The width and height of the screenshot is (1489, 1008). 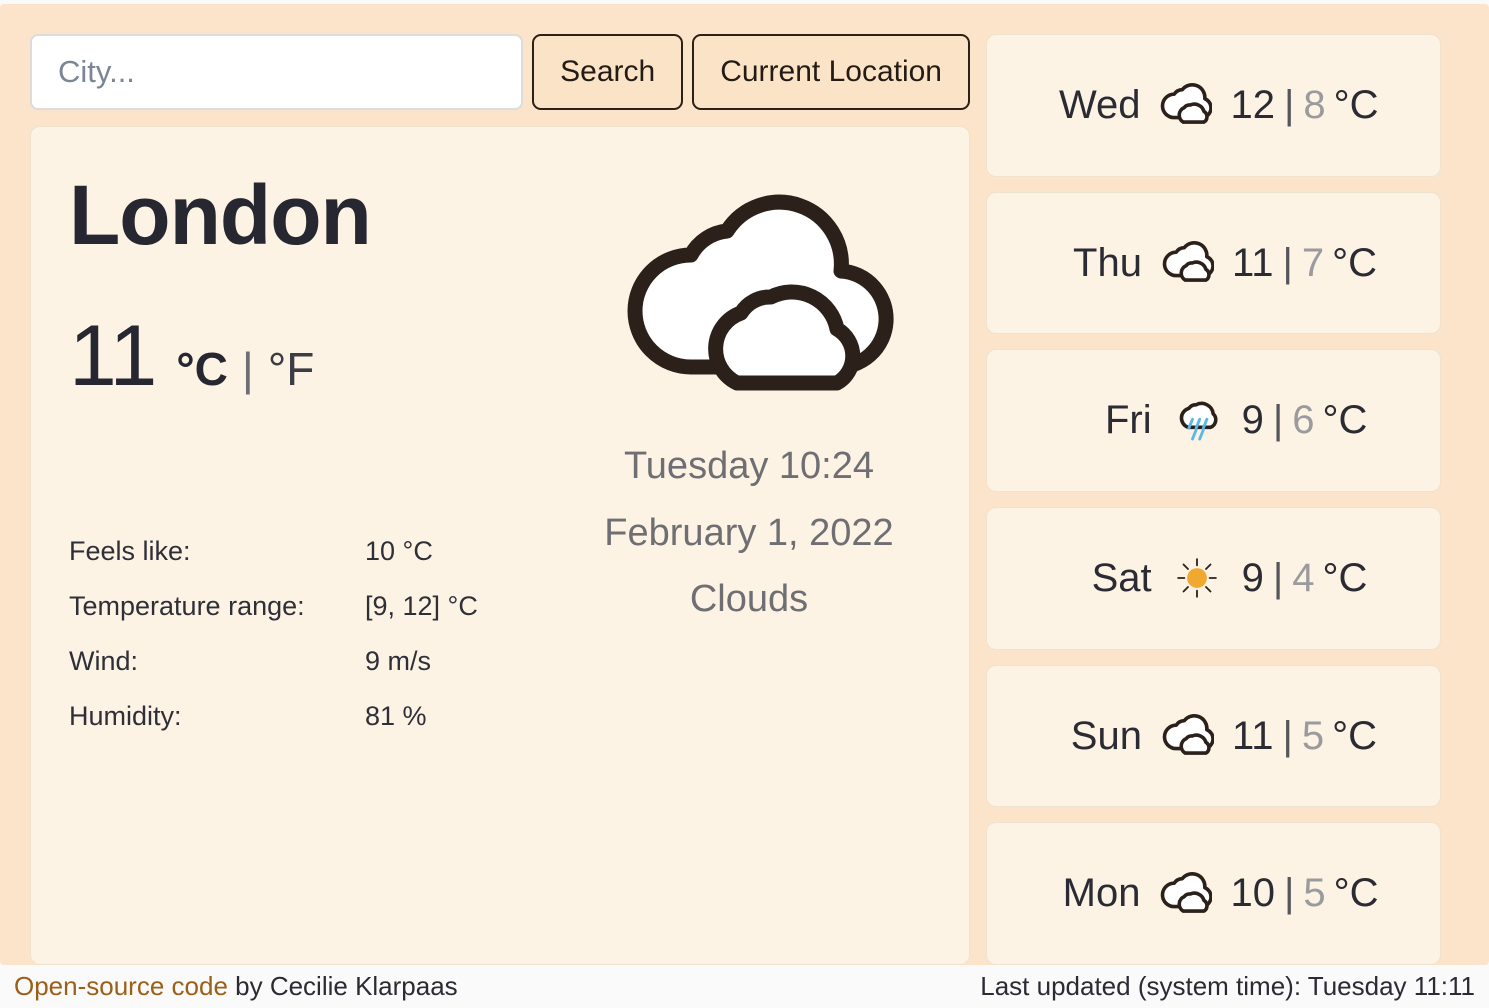 What do you see at coordinates (398, 661) in the screenshot?
I see `detail-value: 9 m/s` at bounding box center [398, 661].